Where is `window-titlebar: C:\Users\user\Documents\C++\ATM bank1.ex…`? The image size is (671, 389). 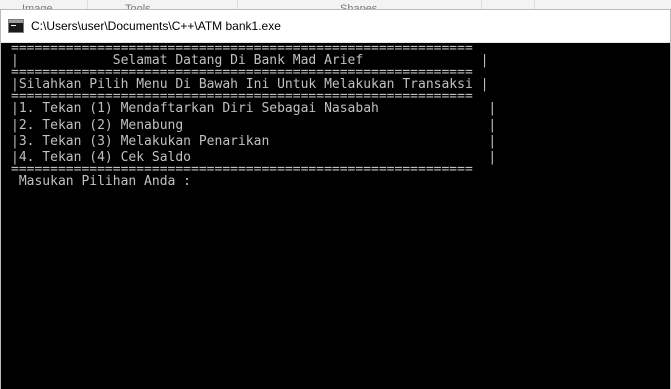
window-titlebar: C:\Users\user\Documents\C++\ATM bank1.ex… is located at coordinates (335, 26).